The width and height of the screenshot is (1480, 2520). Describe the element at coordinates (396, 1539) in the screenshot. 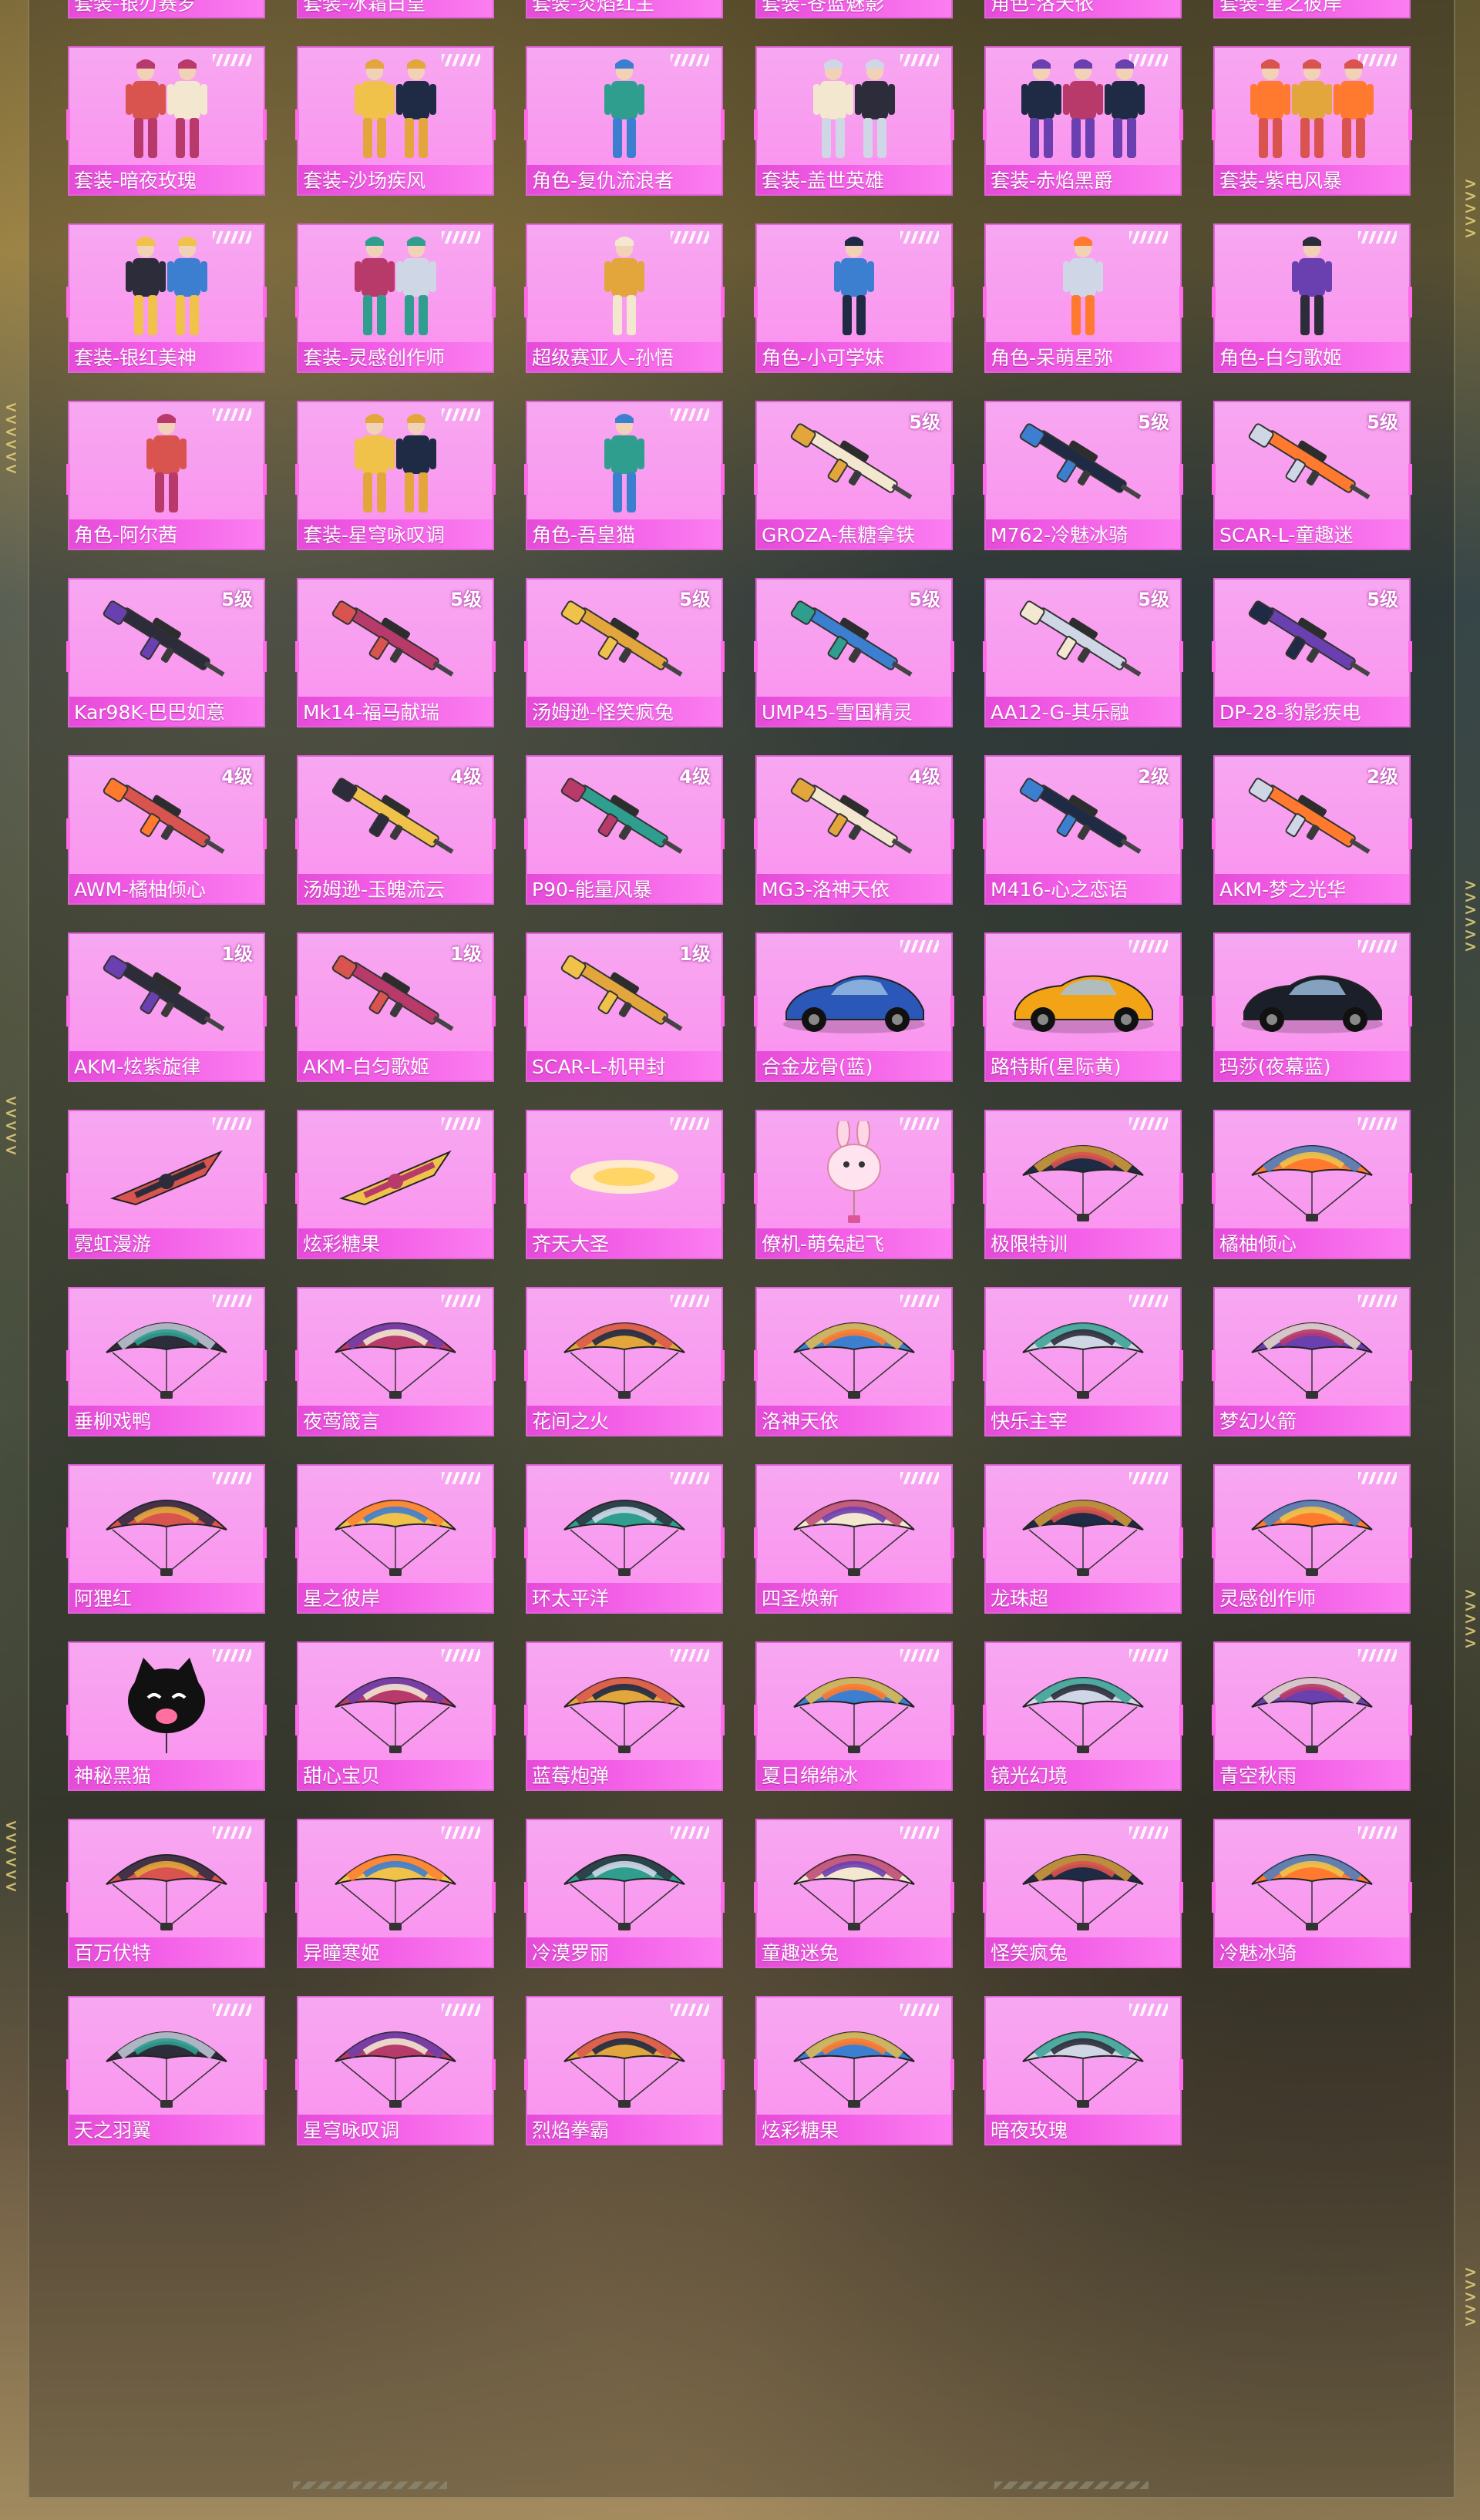

I see `item-card: 星之彼岸` at that location.